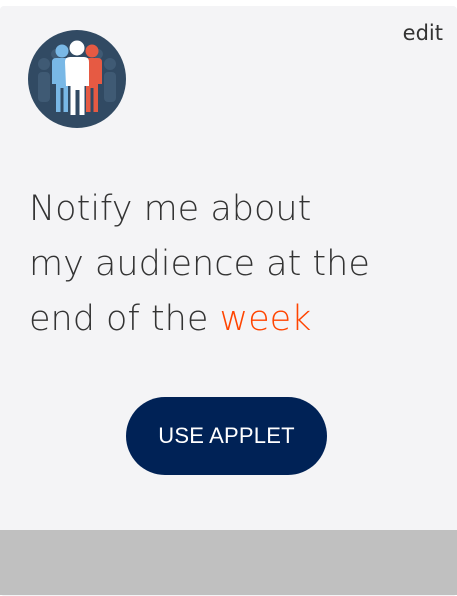 Image resolution: width=457 pixels, height=596 pixels. I want to click on title-line-3-text: end of the, so click(124, 319).